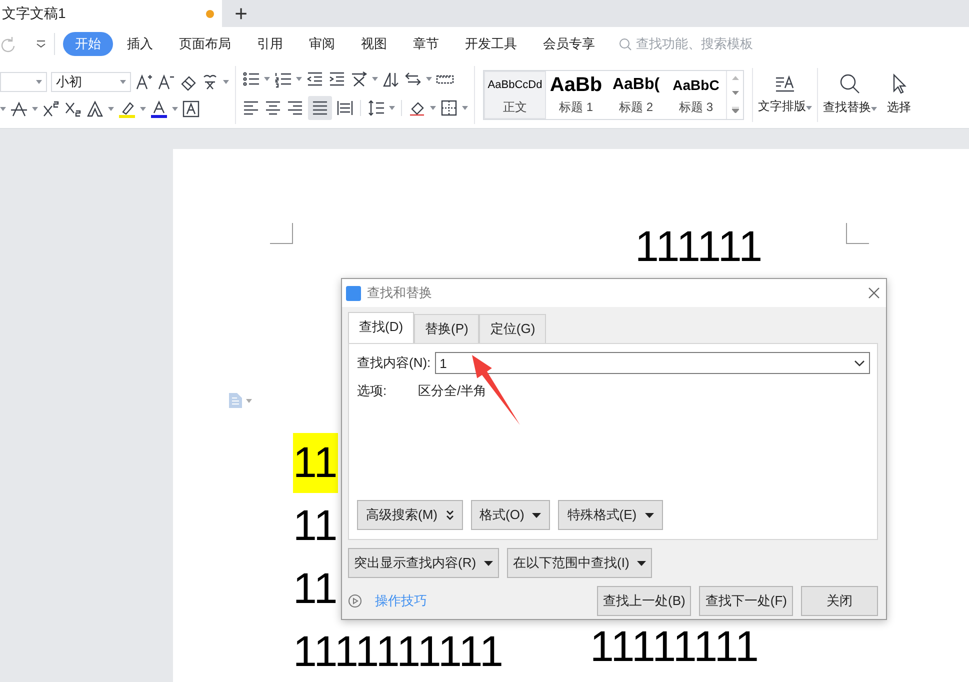 The width and height of the screenshot is (969, 682). I want to click on scroll-down-icon, so click(735, 93).